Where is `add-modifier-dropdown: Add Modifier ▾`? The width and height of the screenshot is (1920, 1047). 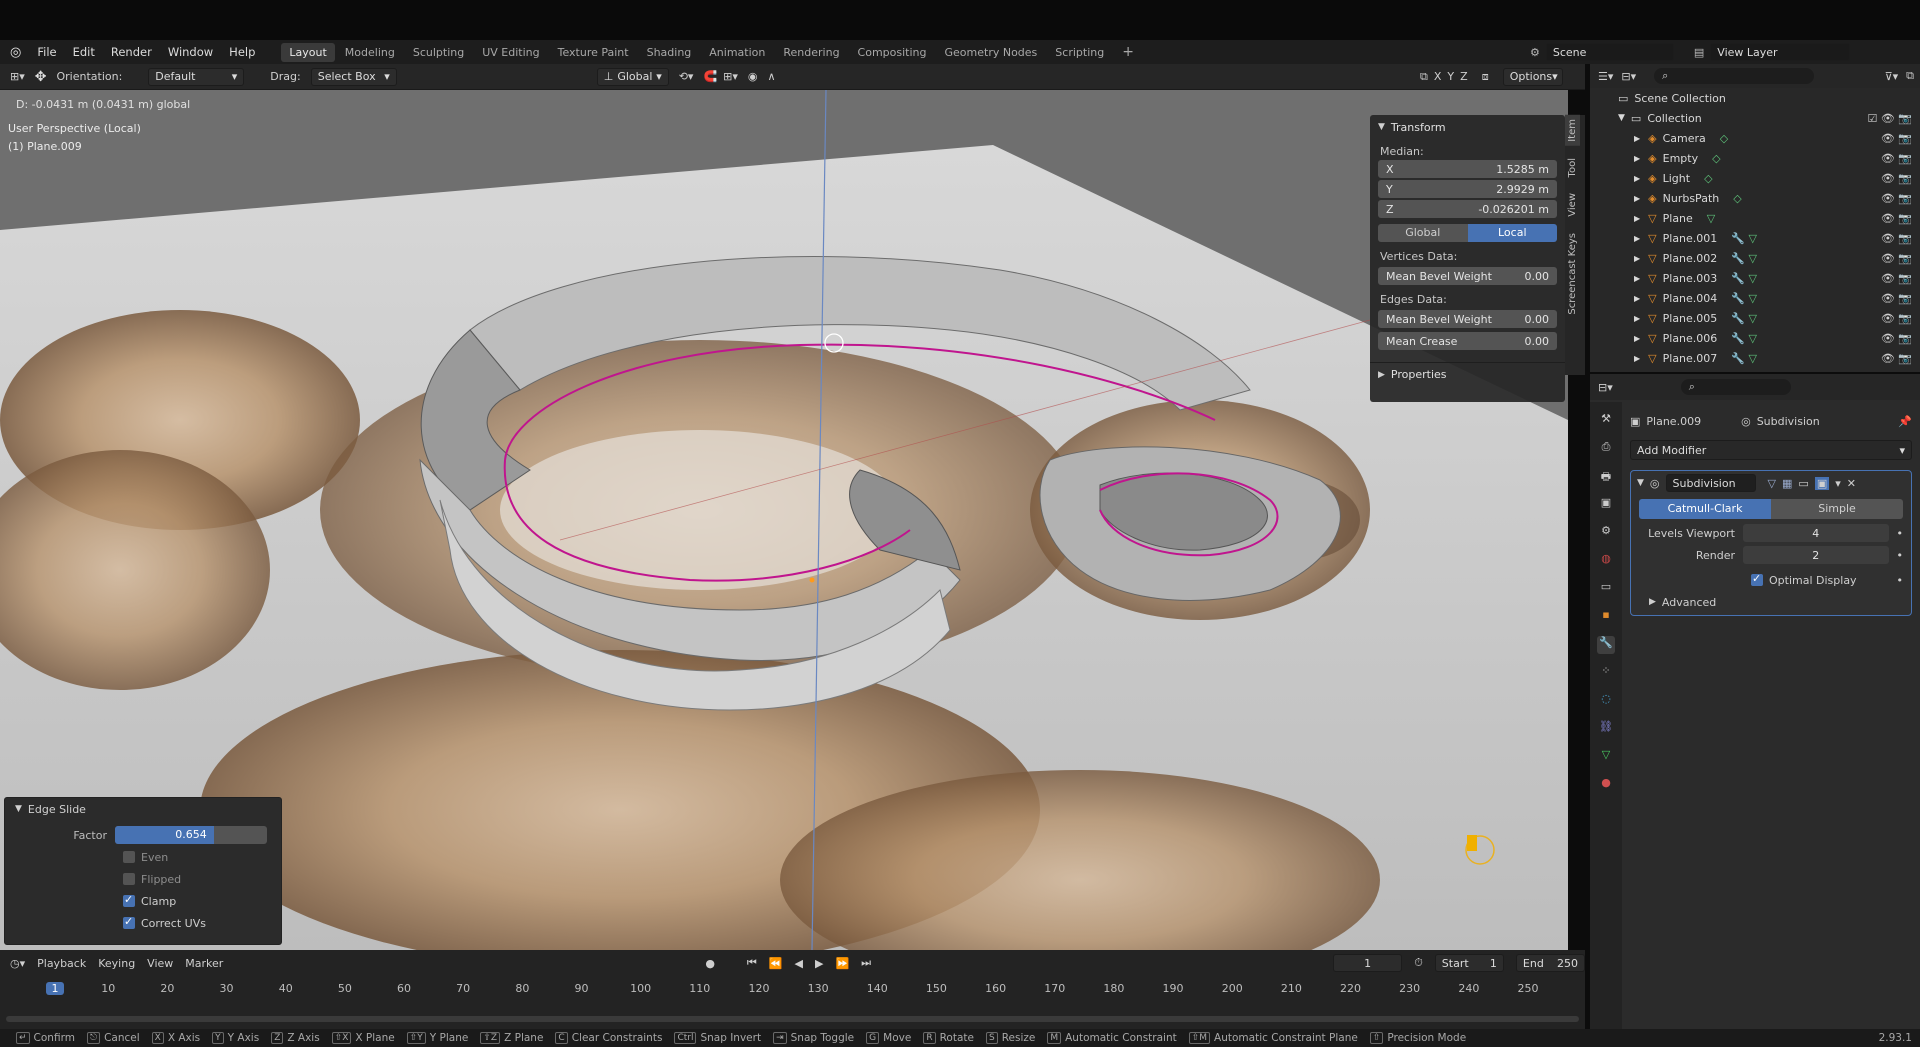 add-modifier-dropdown: Add Modifier ▾ is located at coordinates (1771, 450).